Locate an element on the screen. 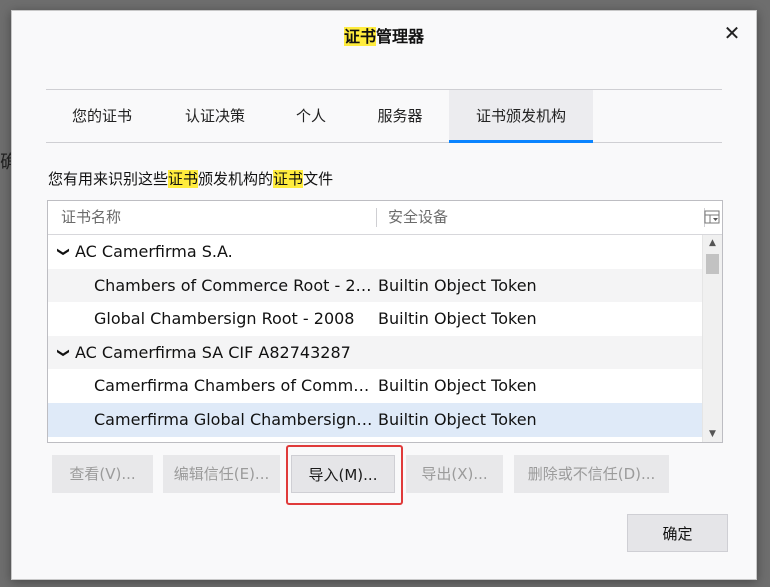 The image size is (770, 587). tab-authentication-decisions: 认证决策 is located at coordinates (215, 116).